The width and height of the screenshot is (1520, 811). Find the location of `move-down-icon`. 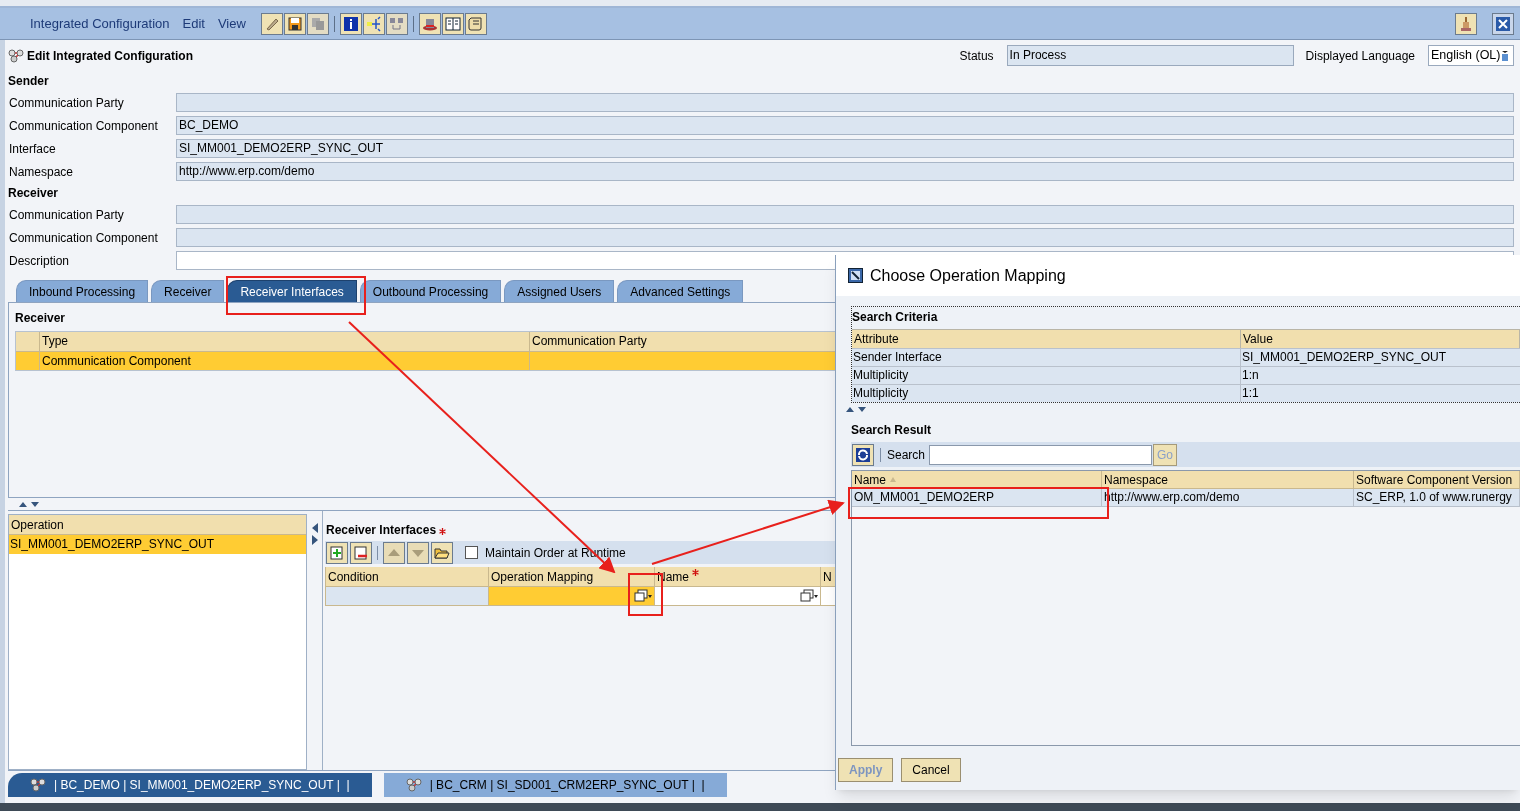

move-down-icon is located at coordinates (418, 552).